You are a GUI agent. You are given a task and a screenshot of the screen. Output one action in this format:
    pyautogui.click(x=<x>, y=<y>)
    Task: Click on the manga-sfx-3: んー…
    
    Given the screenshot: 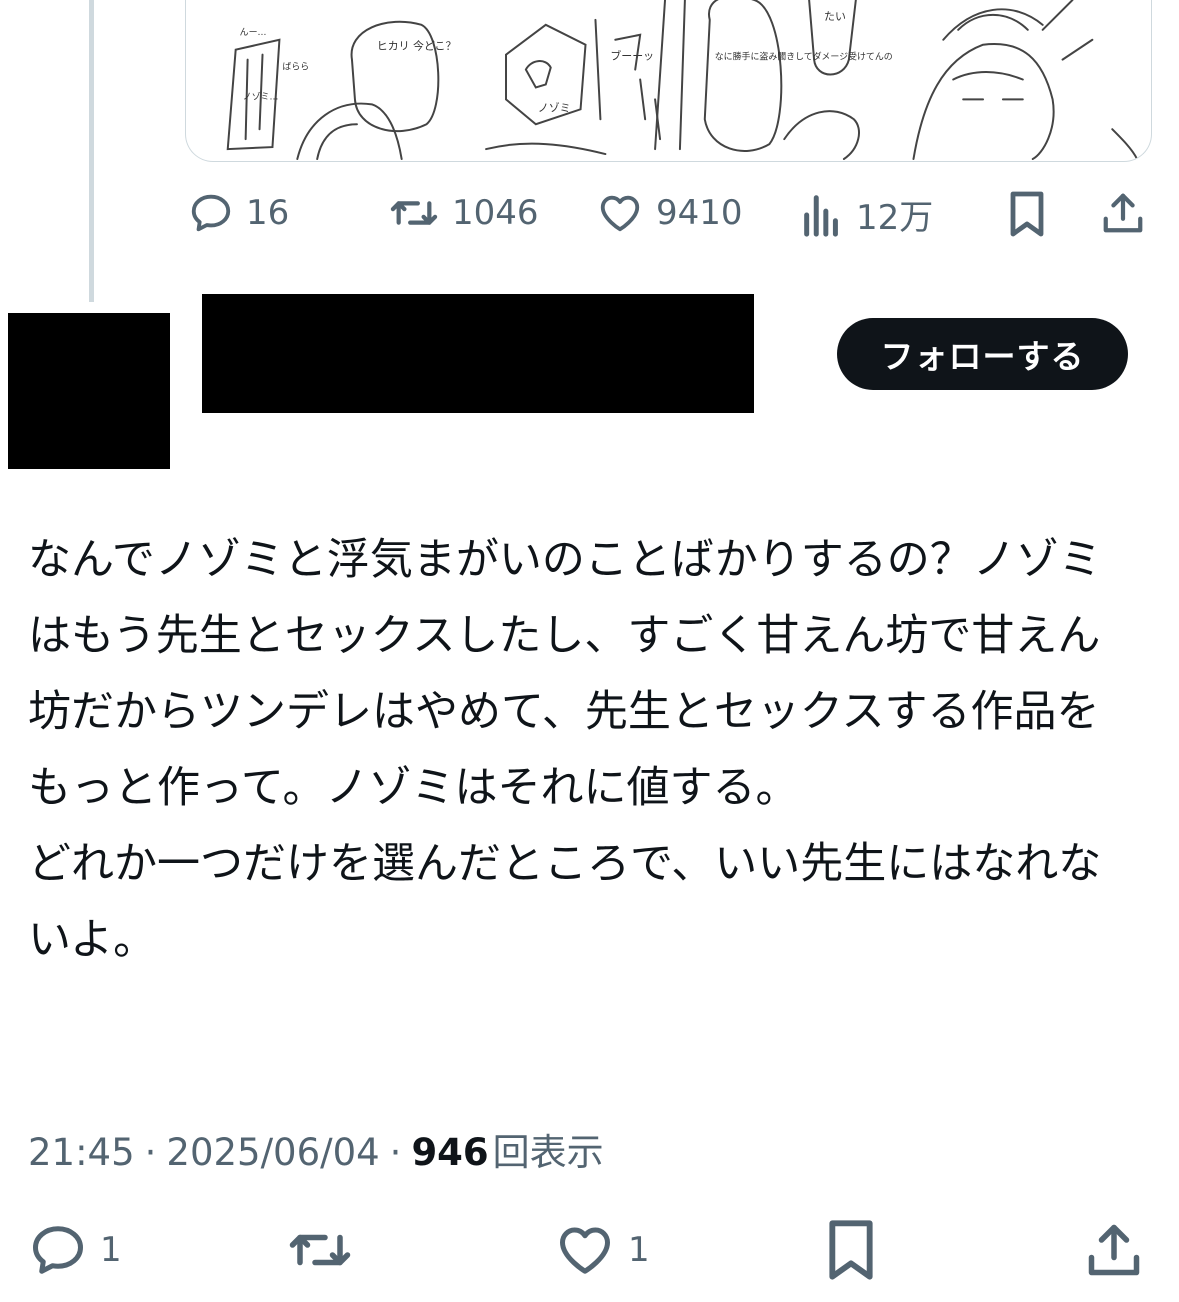 What is the action you would take?
    pyautogui.click(x=253, y=32)
    